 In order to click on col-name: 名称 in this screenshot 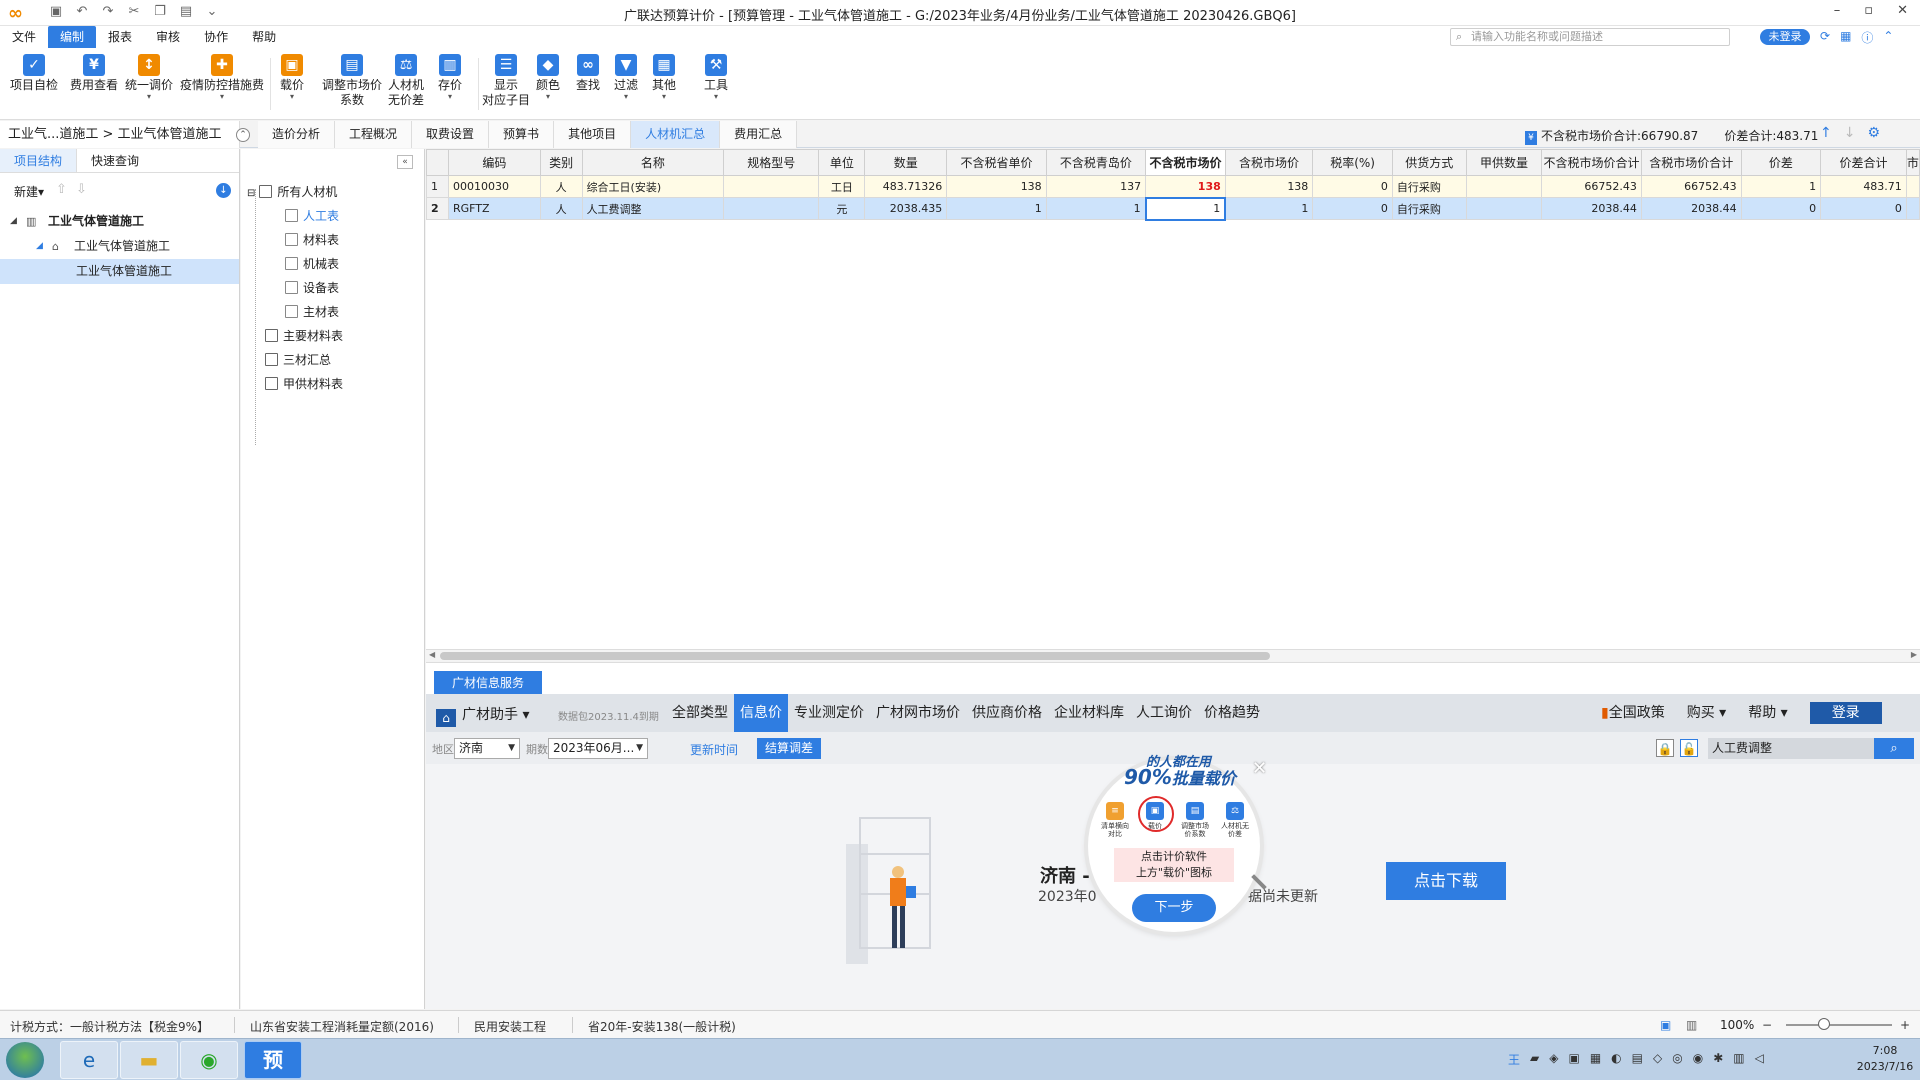, I will do `click(653, 162)`.